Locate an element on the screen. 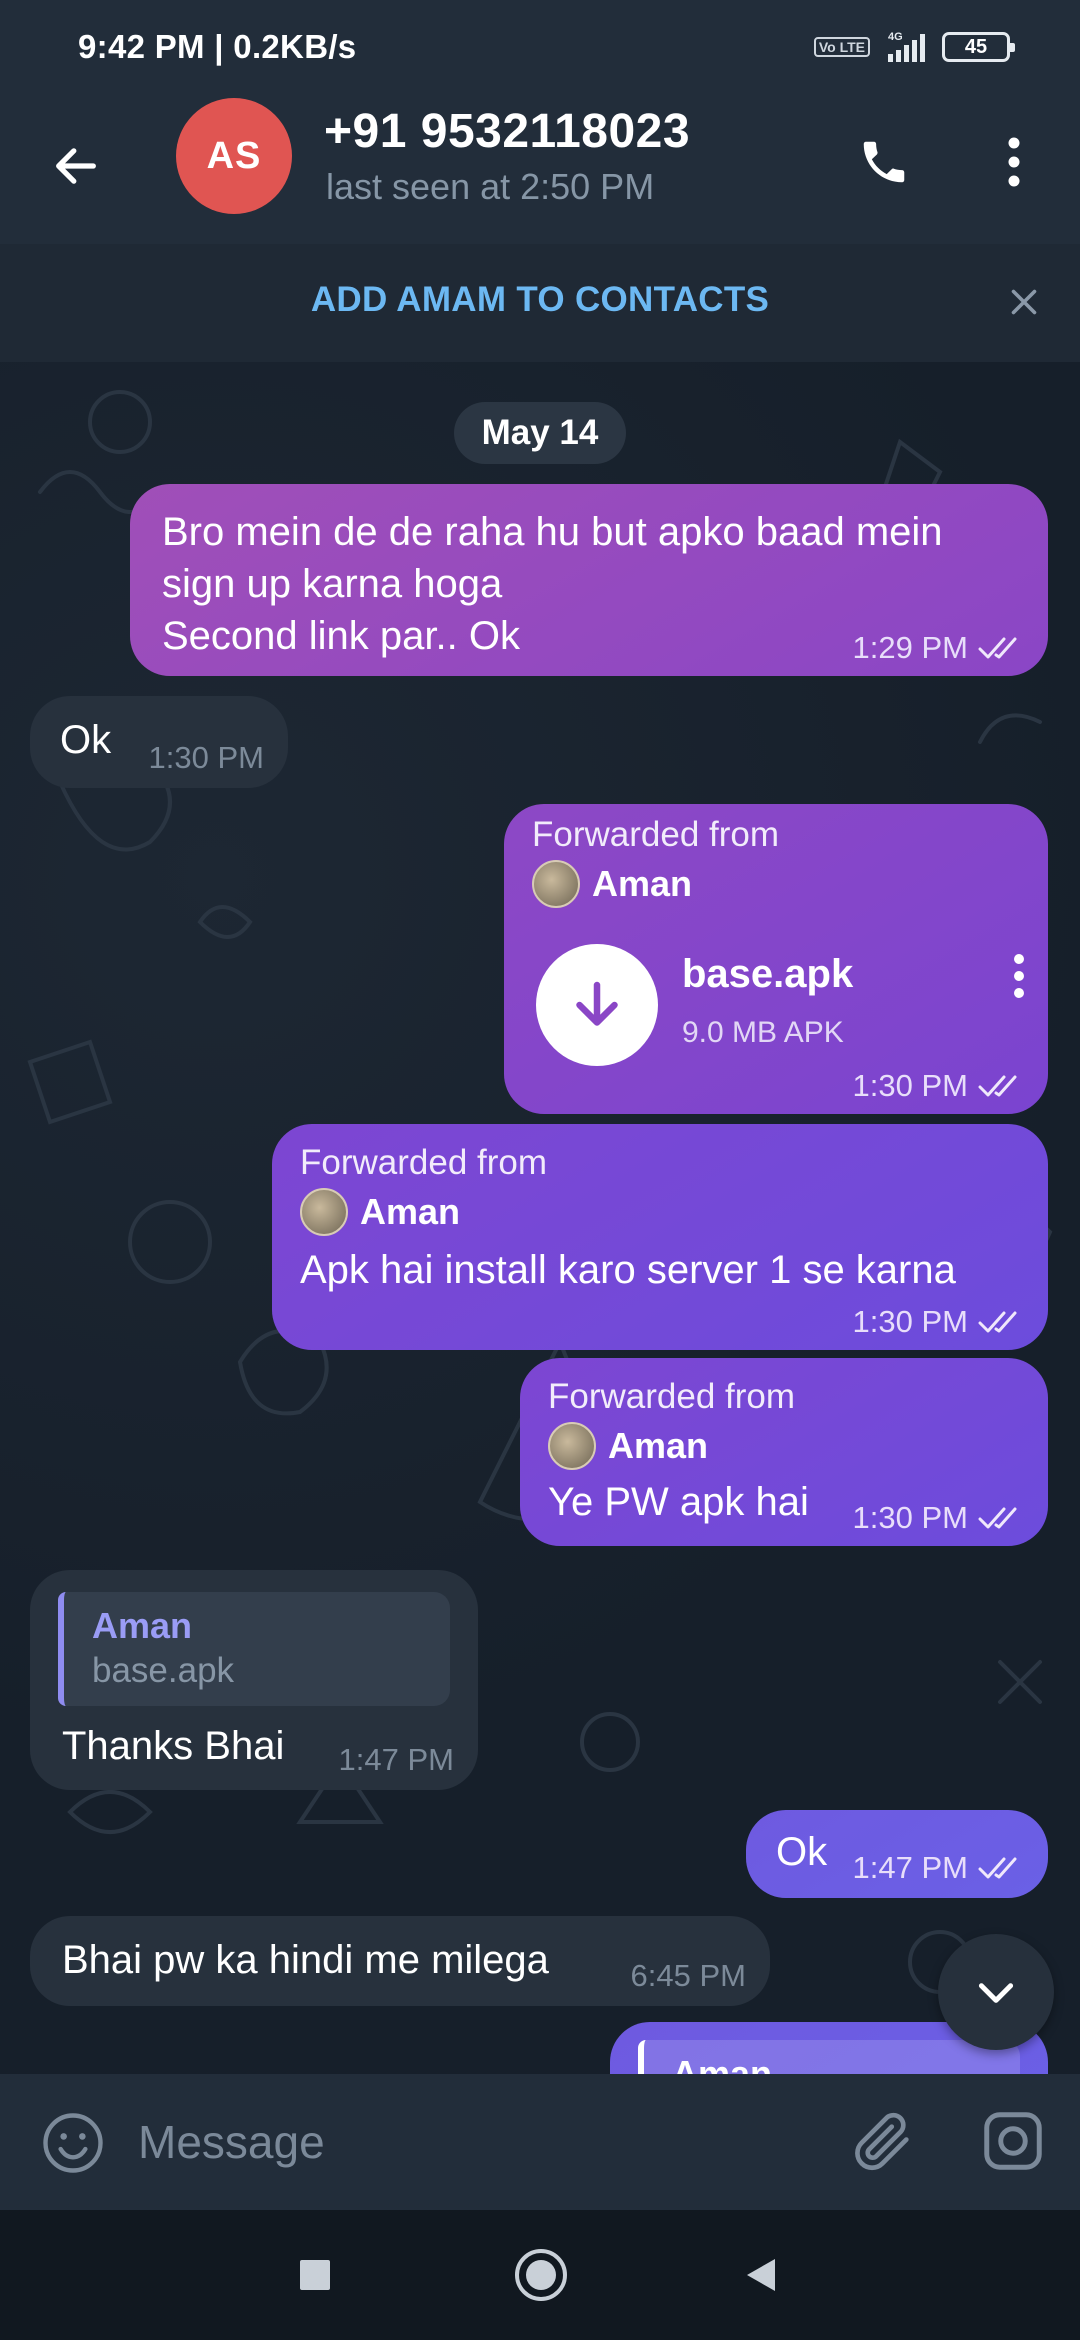  message-bubble-outgoing: Ok 1:47 PM is located at coordinates (897, 1854).